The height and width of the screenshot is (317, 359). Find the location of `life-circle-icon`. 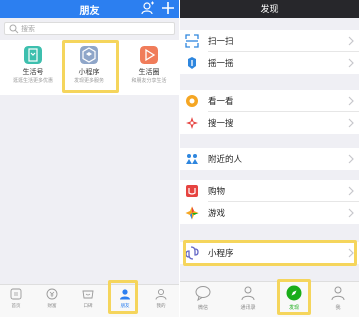

life-circle-icon is located at coordinates (149, 55).